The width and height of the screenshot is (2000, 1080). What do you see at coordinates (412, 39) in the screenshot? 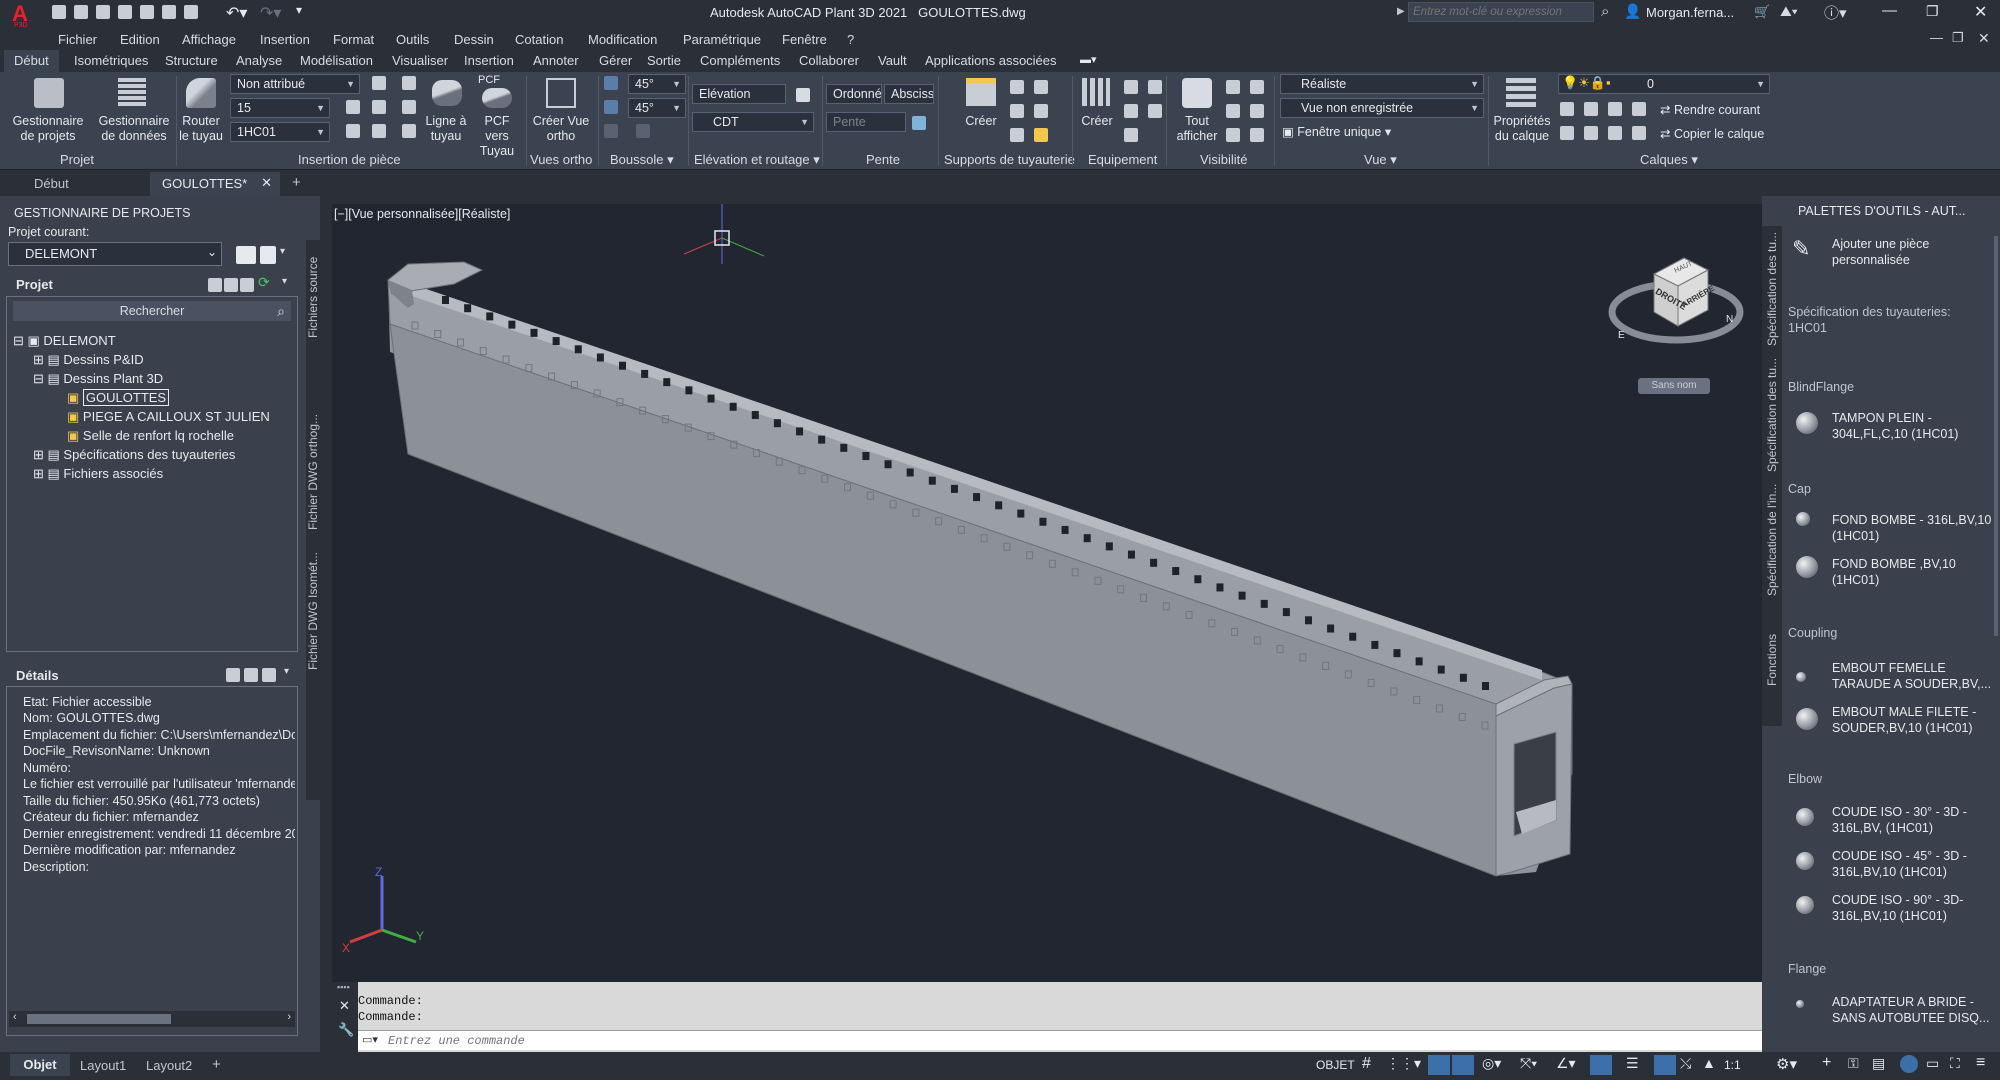
I see `menu-outils: Outils` at bounding box center [412, 39].